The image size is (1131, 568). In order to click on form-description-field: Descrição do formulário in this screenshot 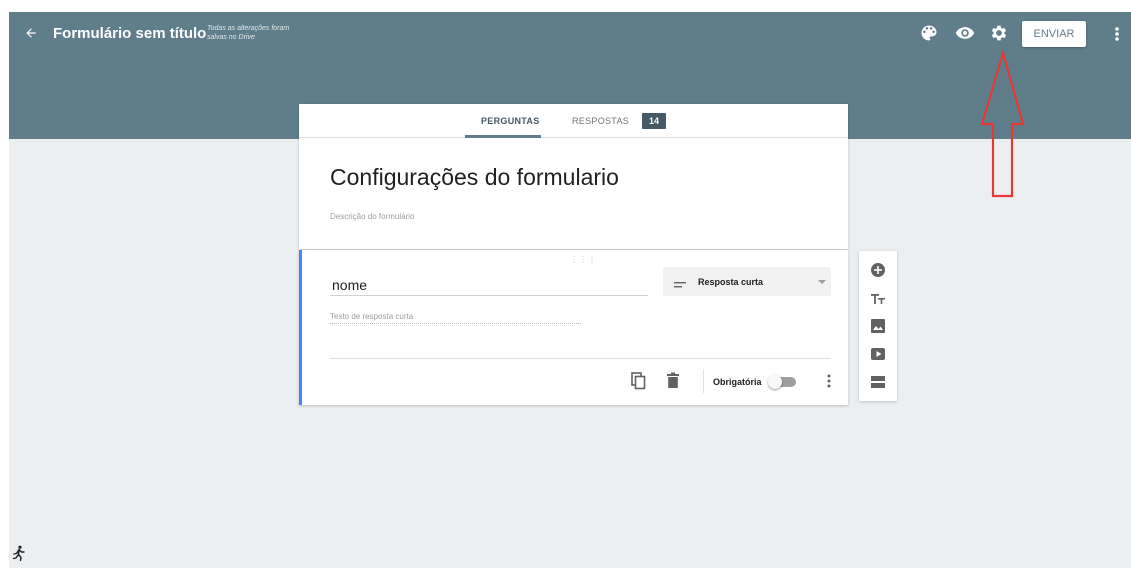, I will do `click(372, 216)`.